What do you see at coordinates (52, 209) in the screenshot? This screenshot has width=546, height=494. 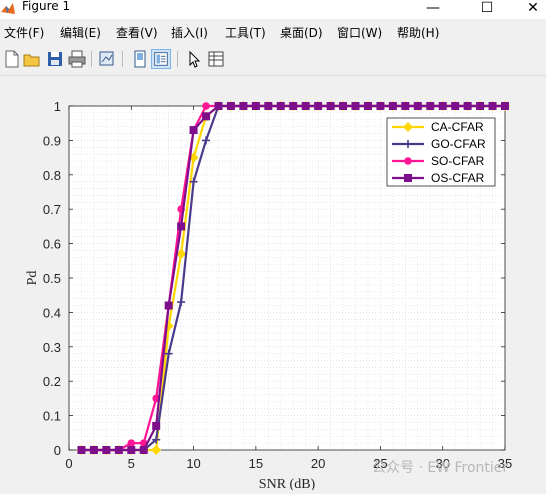 I see `y-tick-label: 0.7` at bounding box center [52, 209].